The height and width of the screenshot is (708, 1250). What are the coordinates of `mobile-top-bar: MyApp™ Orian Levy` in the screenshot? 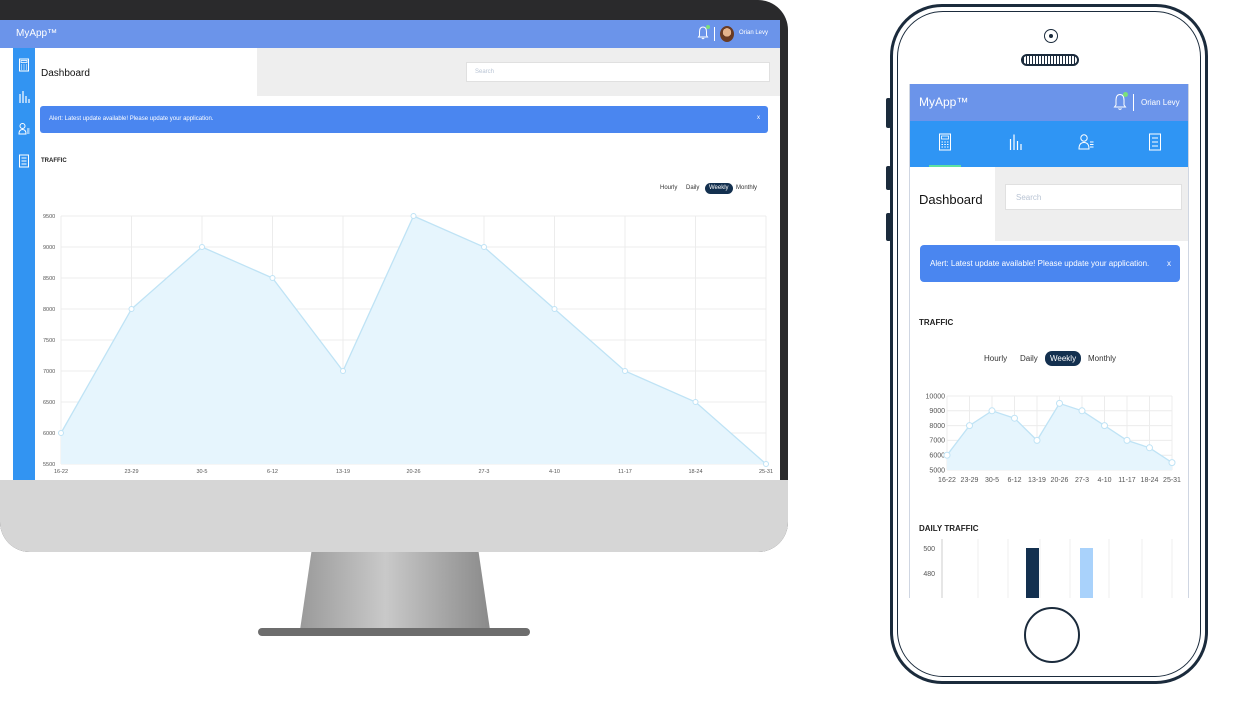 It's located at (1049, 102).